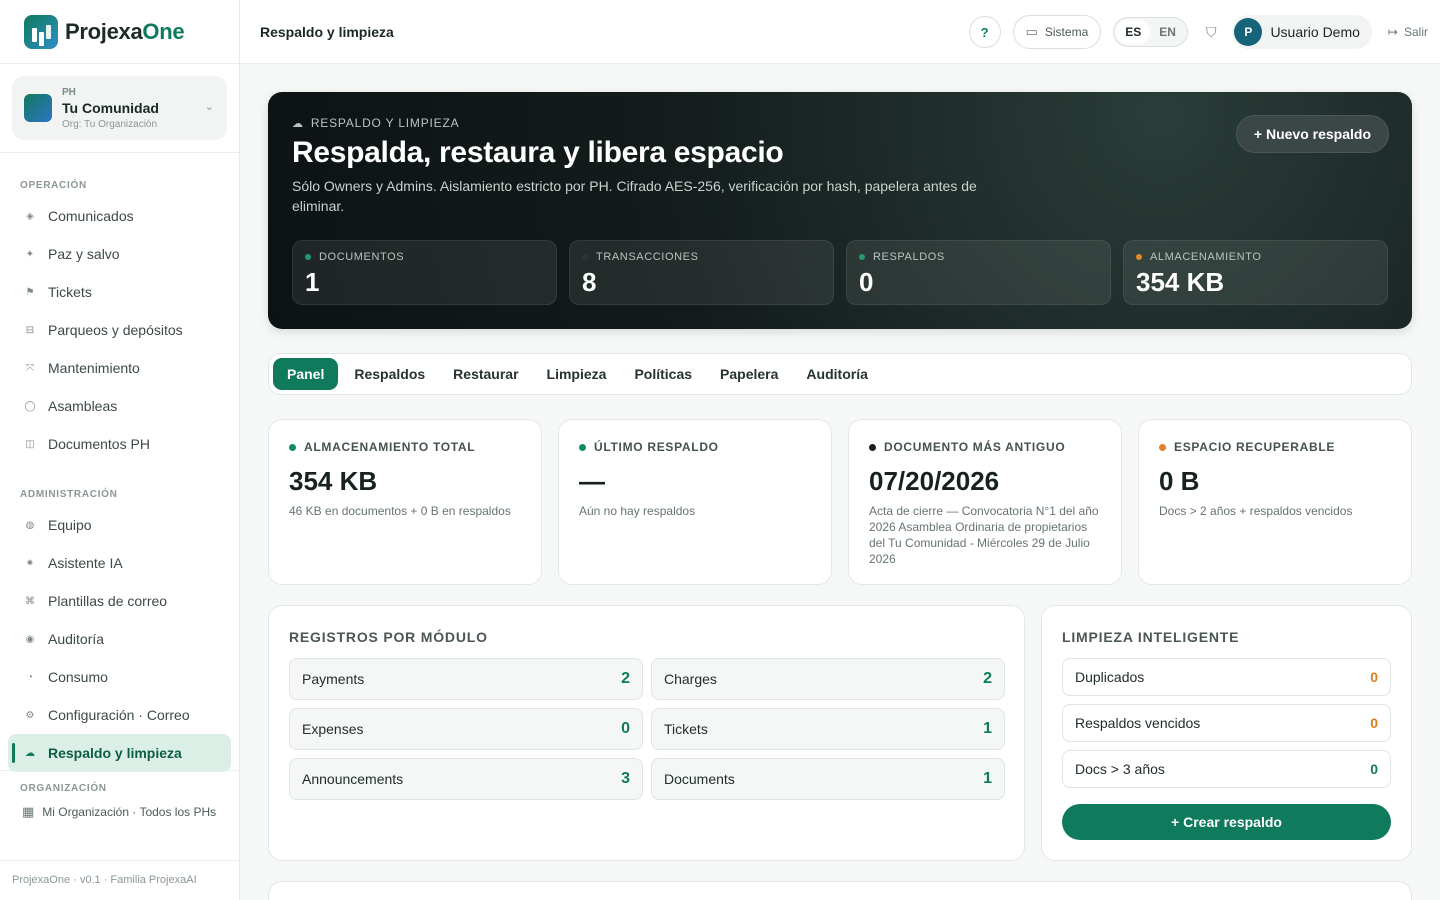 This screenshot has width=1440, height=900. I want to click on chevron-down-icon: ⌄, so click(209, 107).